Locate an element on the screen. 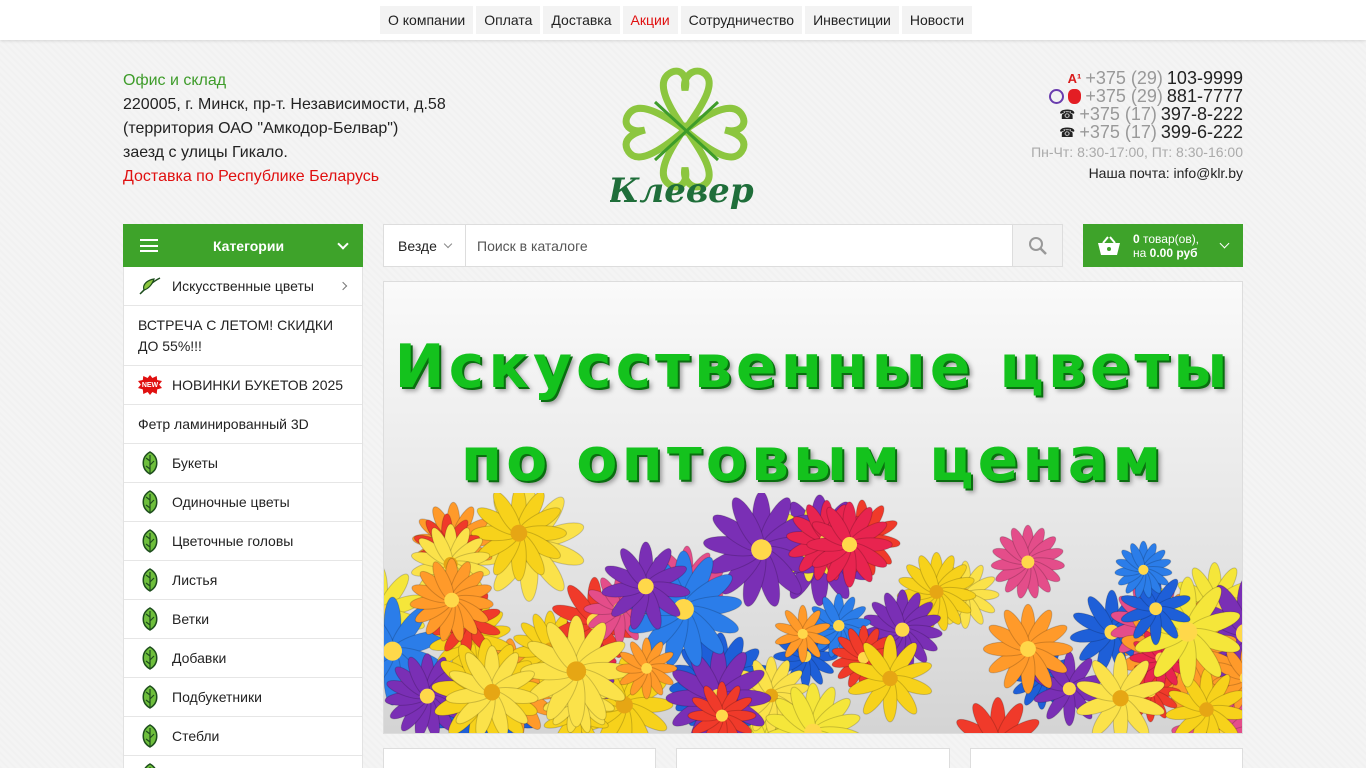  cart-total: 0.00 руб is located at coordinates (1173, 252).